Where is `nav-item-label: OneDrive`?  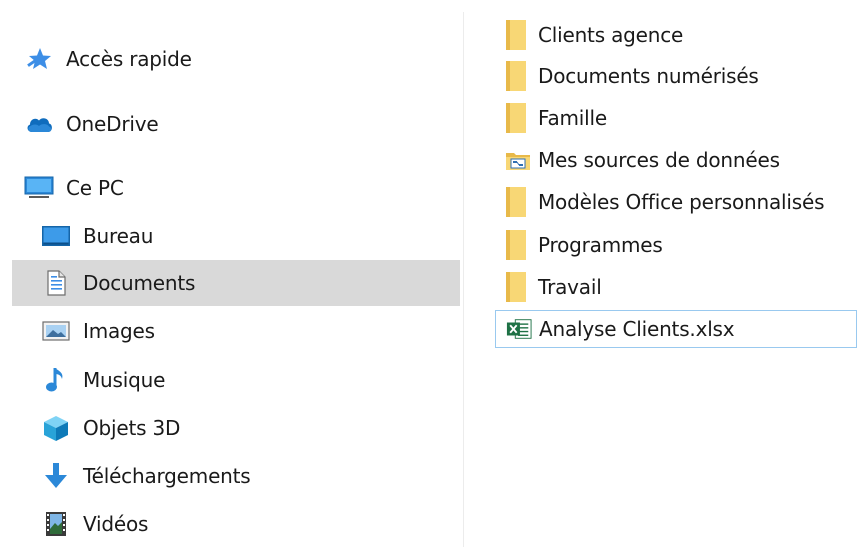
nav-item-label: OneDrive is located at coordinates (112, 124).